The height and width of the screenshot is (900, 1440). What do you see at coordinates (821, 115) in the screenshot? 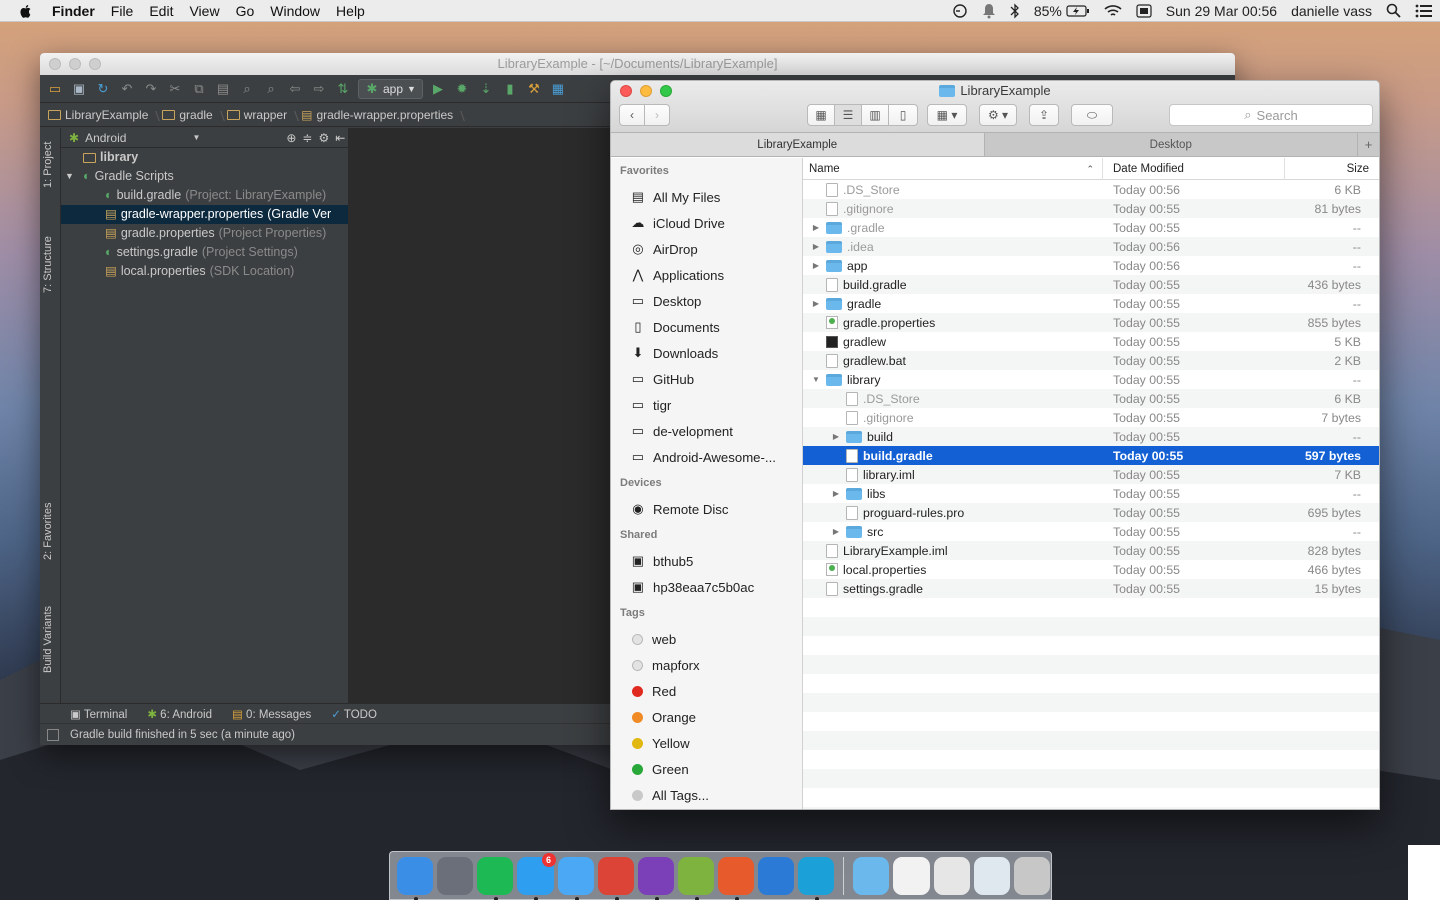
I see `icon-view-button: ▦` at bounding box center [821, 115].